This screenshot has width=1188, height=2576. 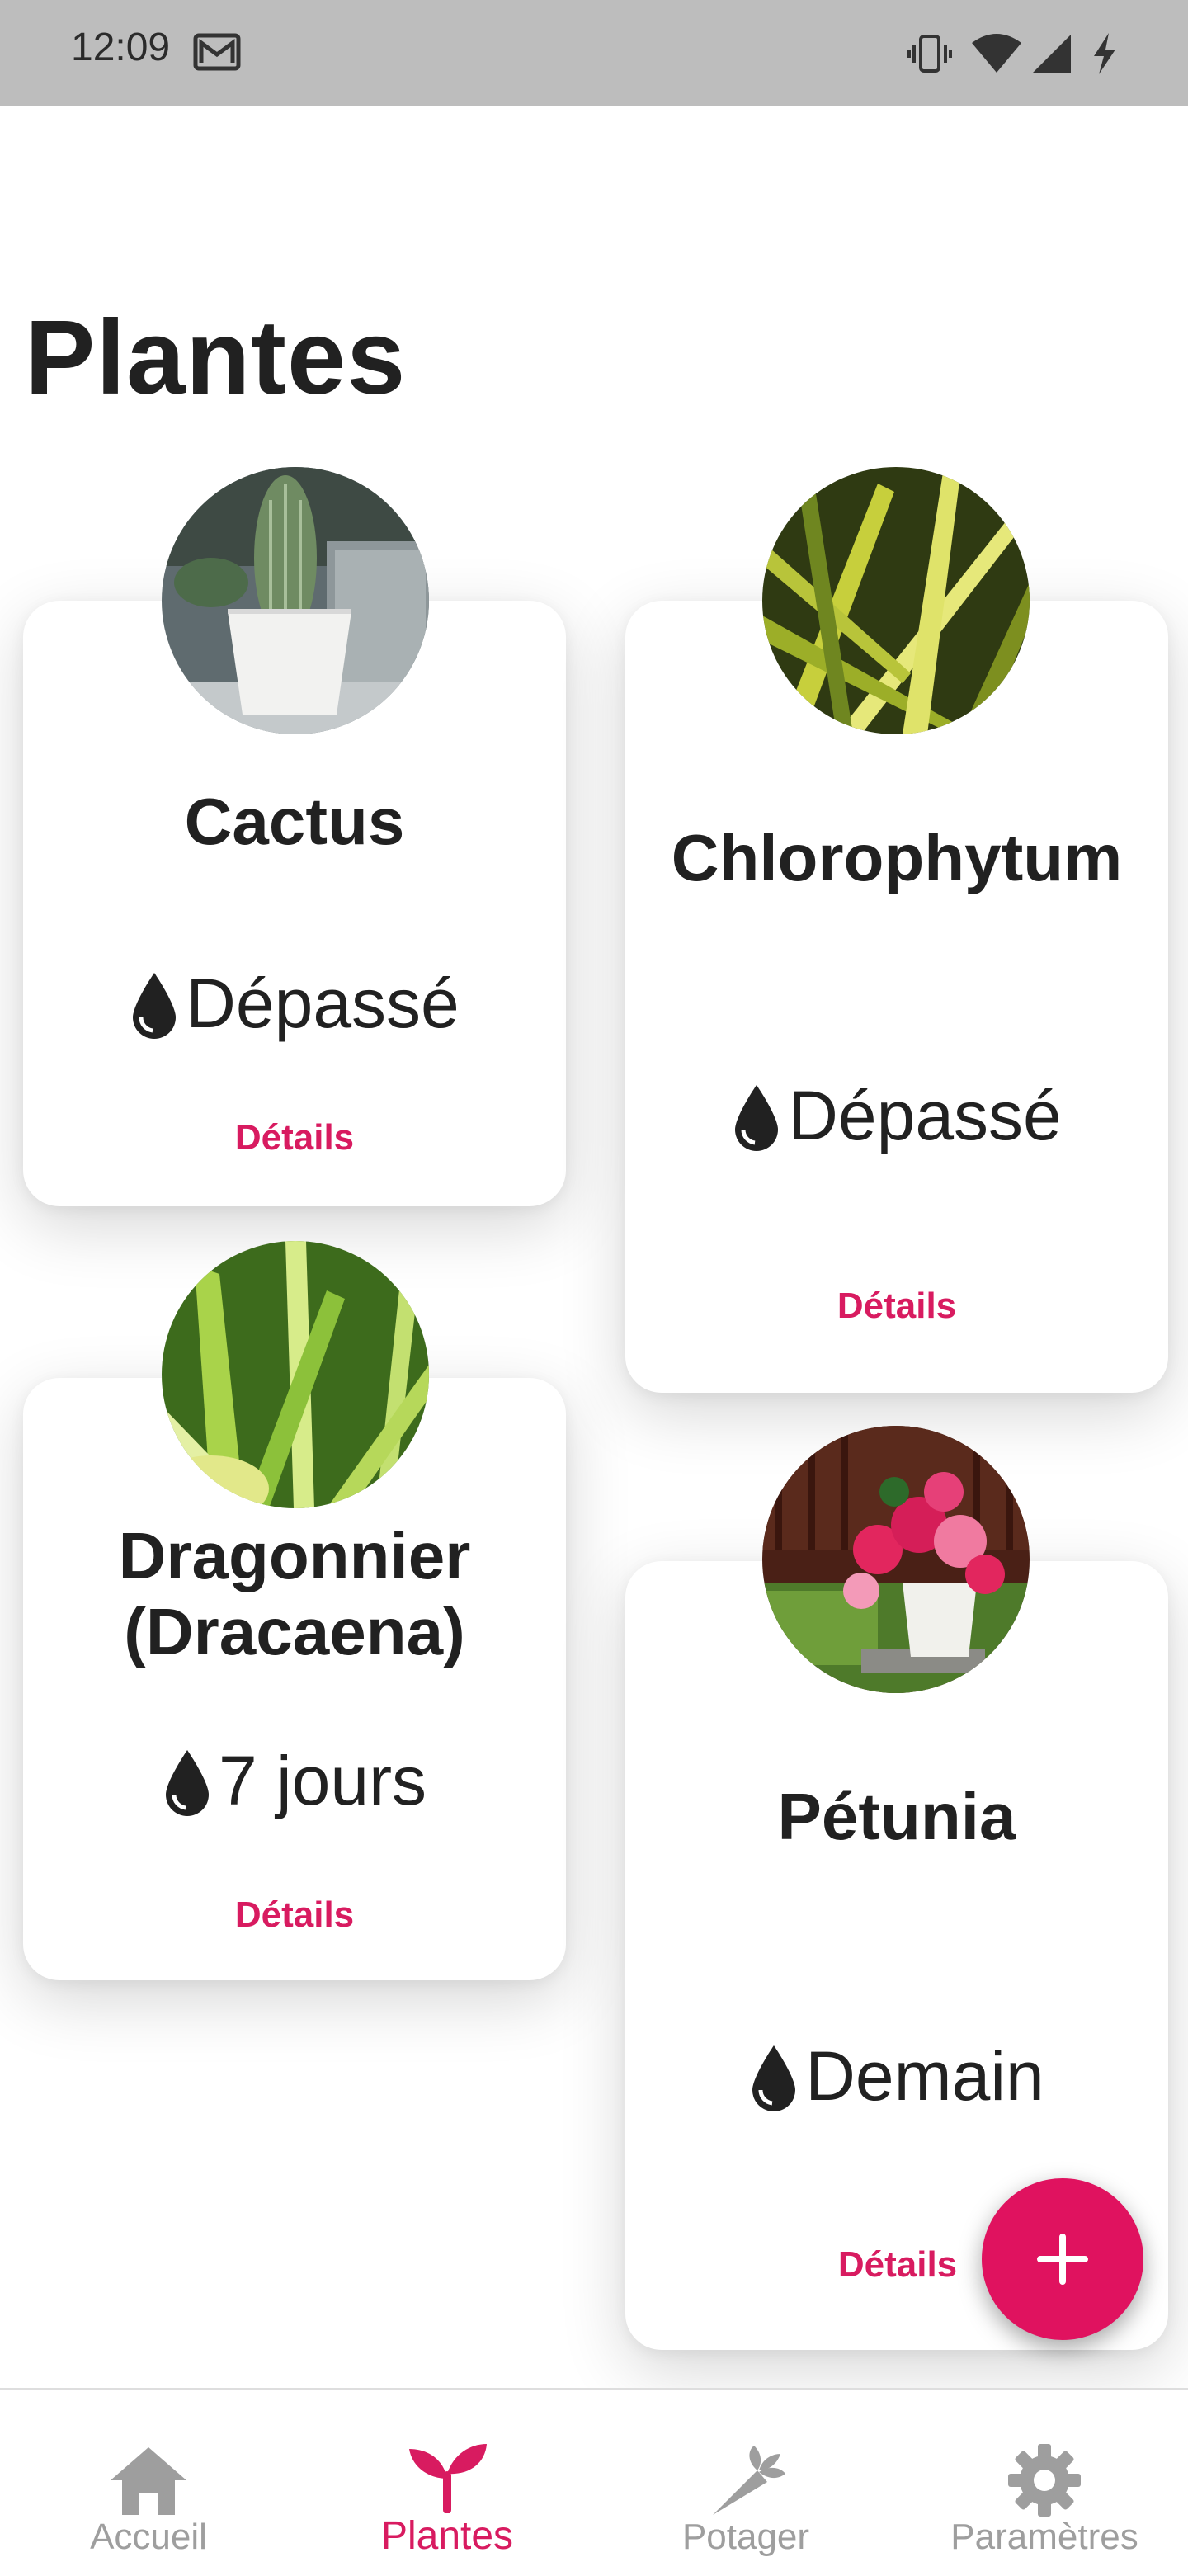 What do you see at coordinates (217, 52) in the screenshot?
I see `gmail-notification-icon` at bounding box center [217, 52].